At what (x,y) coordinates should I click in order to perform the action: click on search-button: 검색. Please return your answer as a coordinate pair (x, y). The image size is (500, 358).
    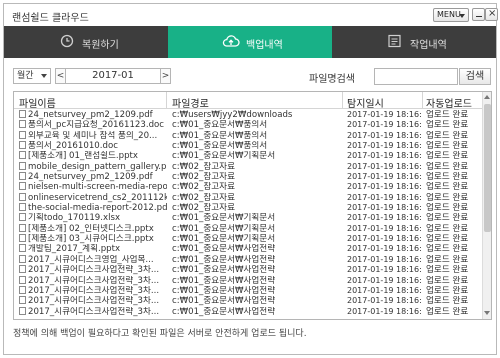
    Looking at the image, I should click on (475, 76).